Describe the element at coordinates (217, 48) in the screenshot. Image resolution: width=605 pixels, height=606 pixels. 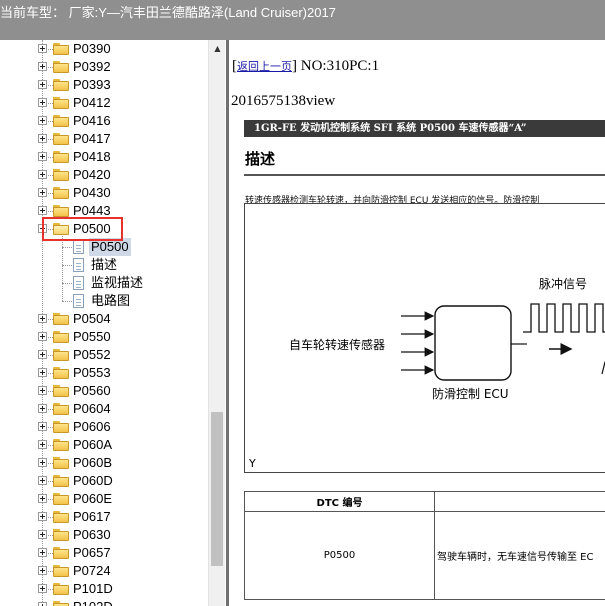
I see `scroll-up-arrow-icon: ▲` at that location.